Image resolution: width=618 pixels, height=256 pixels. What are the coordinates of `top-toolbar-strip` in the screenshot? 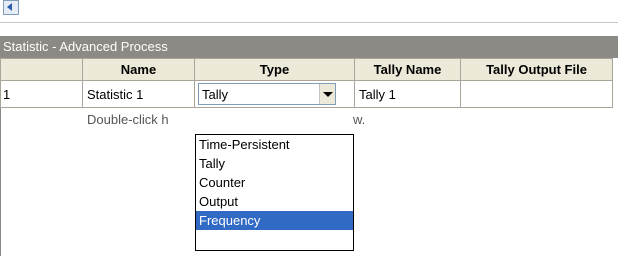 It's located at (309, 11).